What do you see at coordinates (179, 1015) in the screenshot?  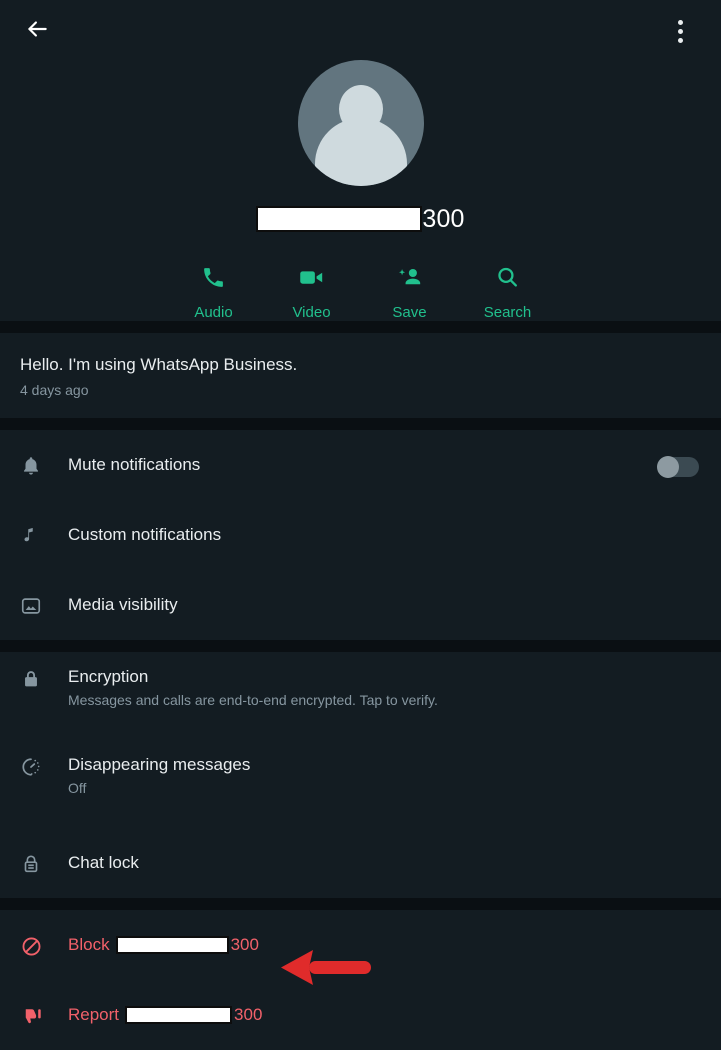 I see `redaction-bar-report` at bounding box center [179, 1015].